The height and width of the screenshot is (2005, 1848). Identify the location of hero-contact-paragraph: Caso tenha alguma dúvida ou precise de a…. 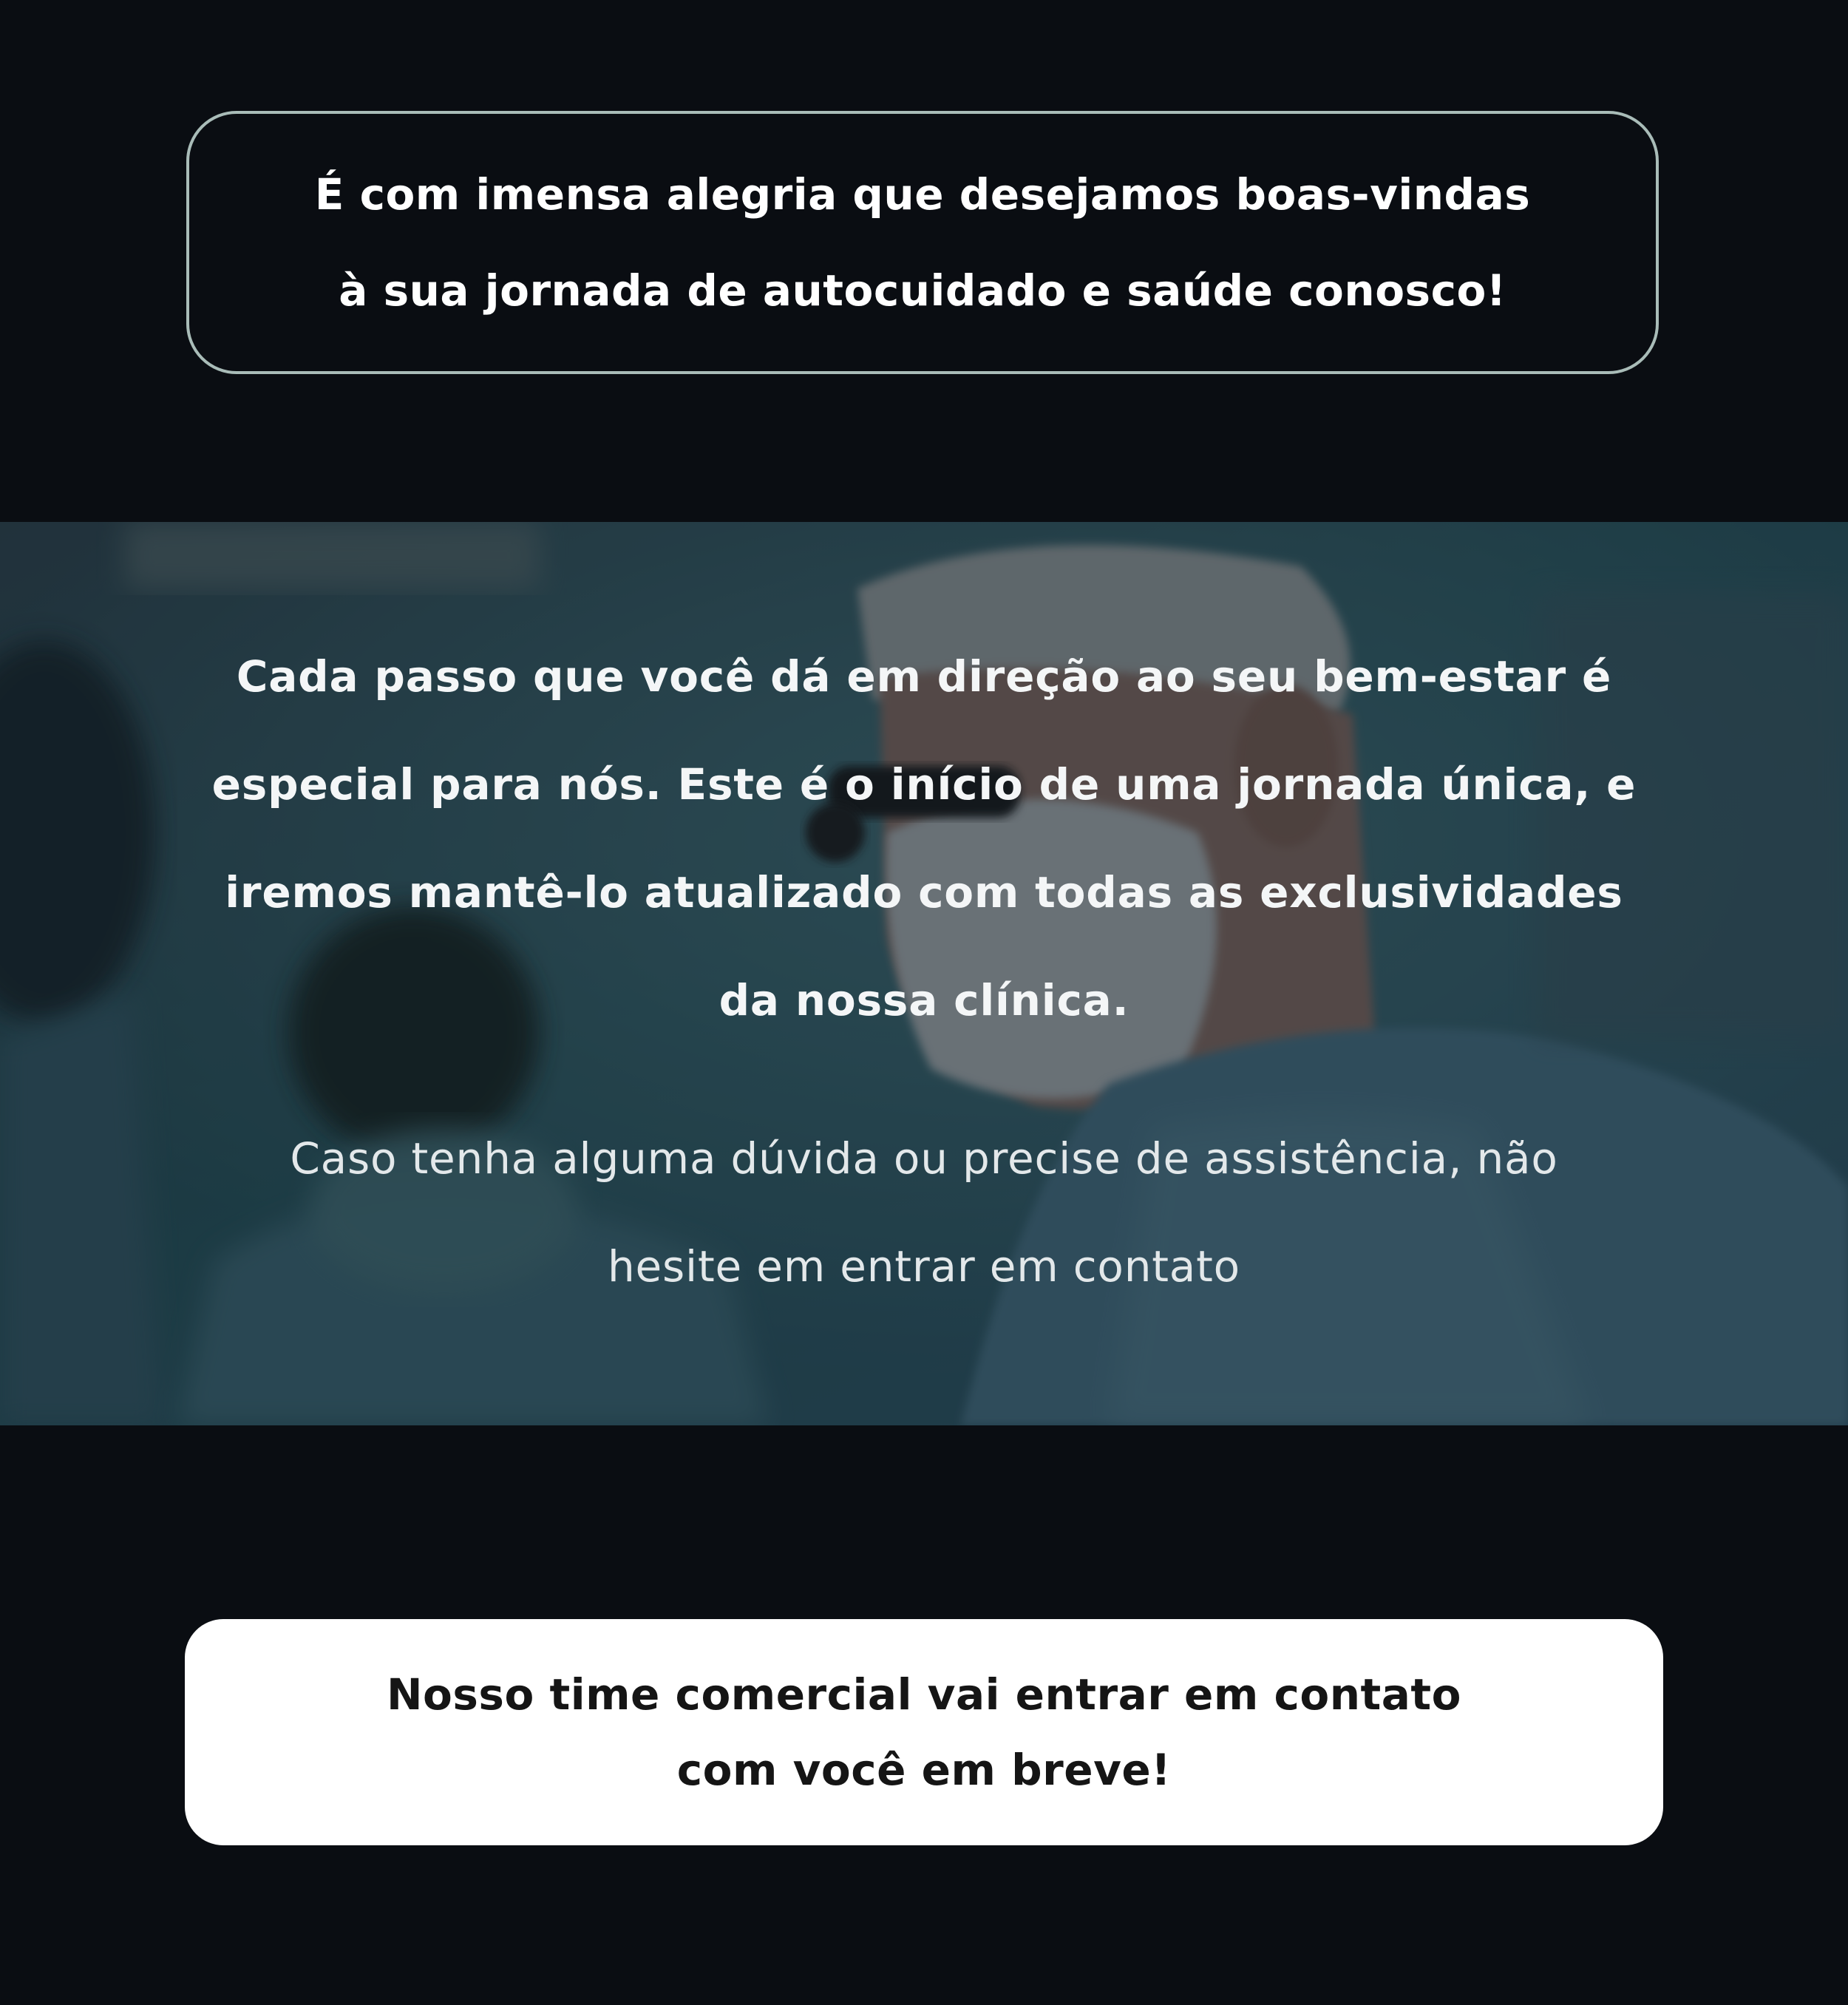
(924, 1212).